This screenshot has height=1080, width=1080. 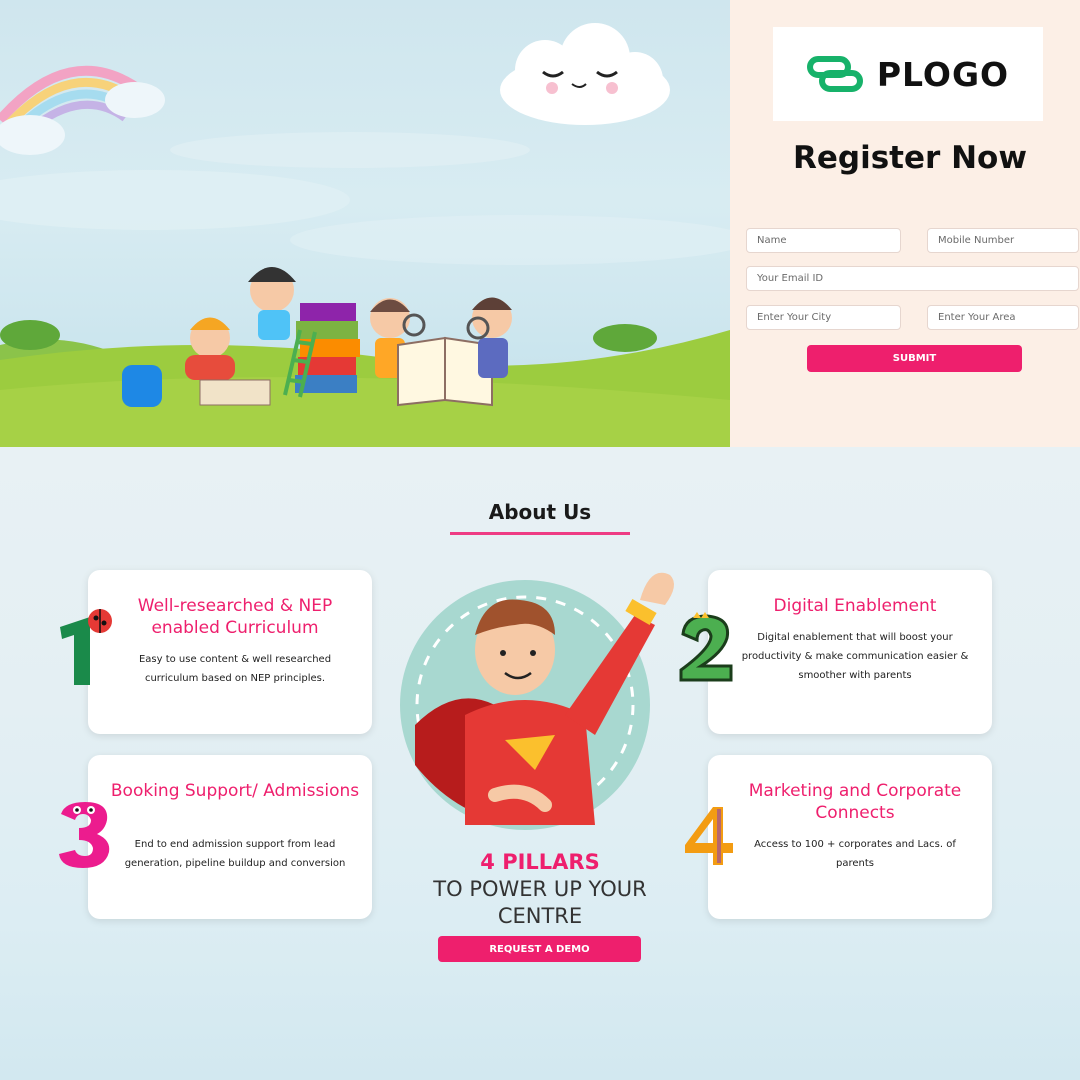 What do you see at coordinates (235, 791) in the screenshot?
I see `card-title: Booking Support/ Admissions` at bounding box center [235, 791].